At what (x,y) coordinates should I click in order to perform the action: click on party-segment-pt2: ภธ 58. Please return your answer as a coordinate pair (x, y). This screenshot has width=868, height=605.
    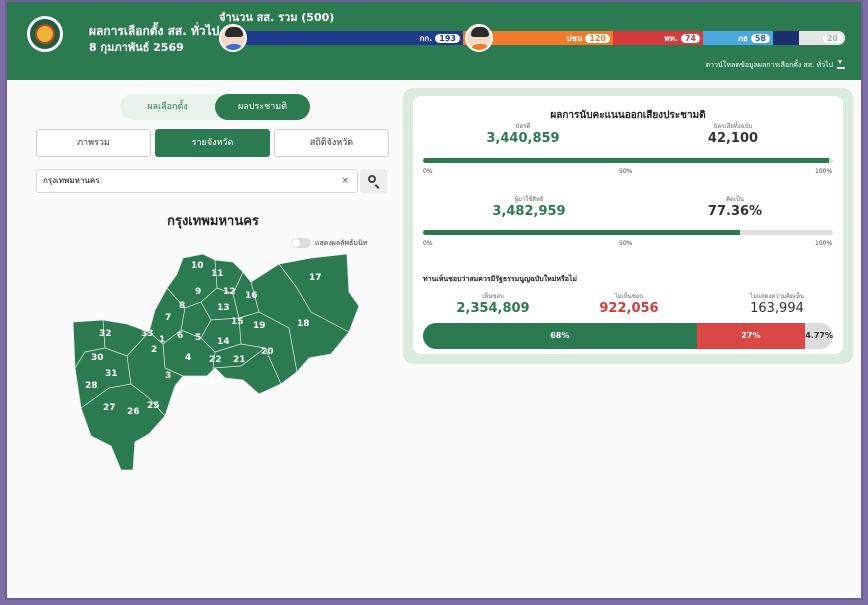
    Looking at the image, I should click on (738, 38).